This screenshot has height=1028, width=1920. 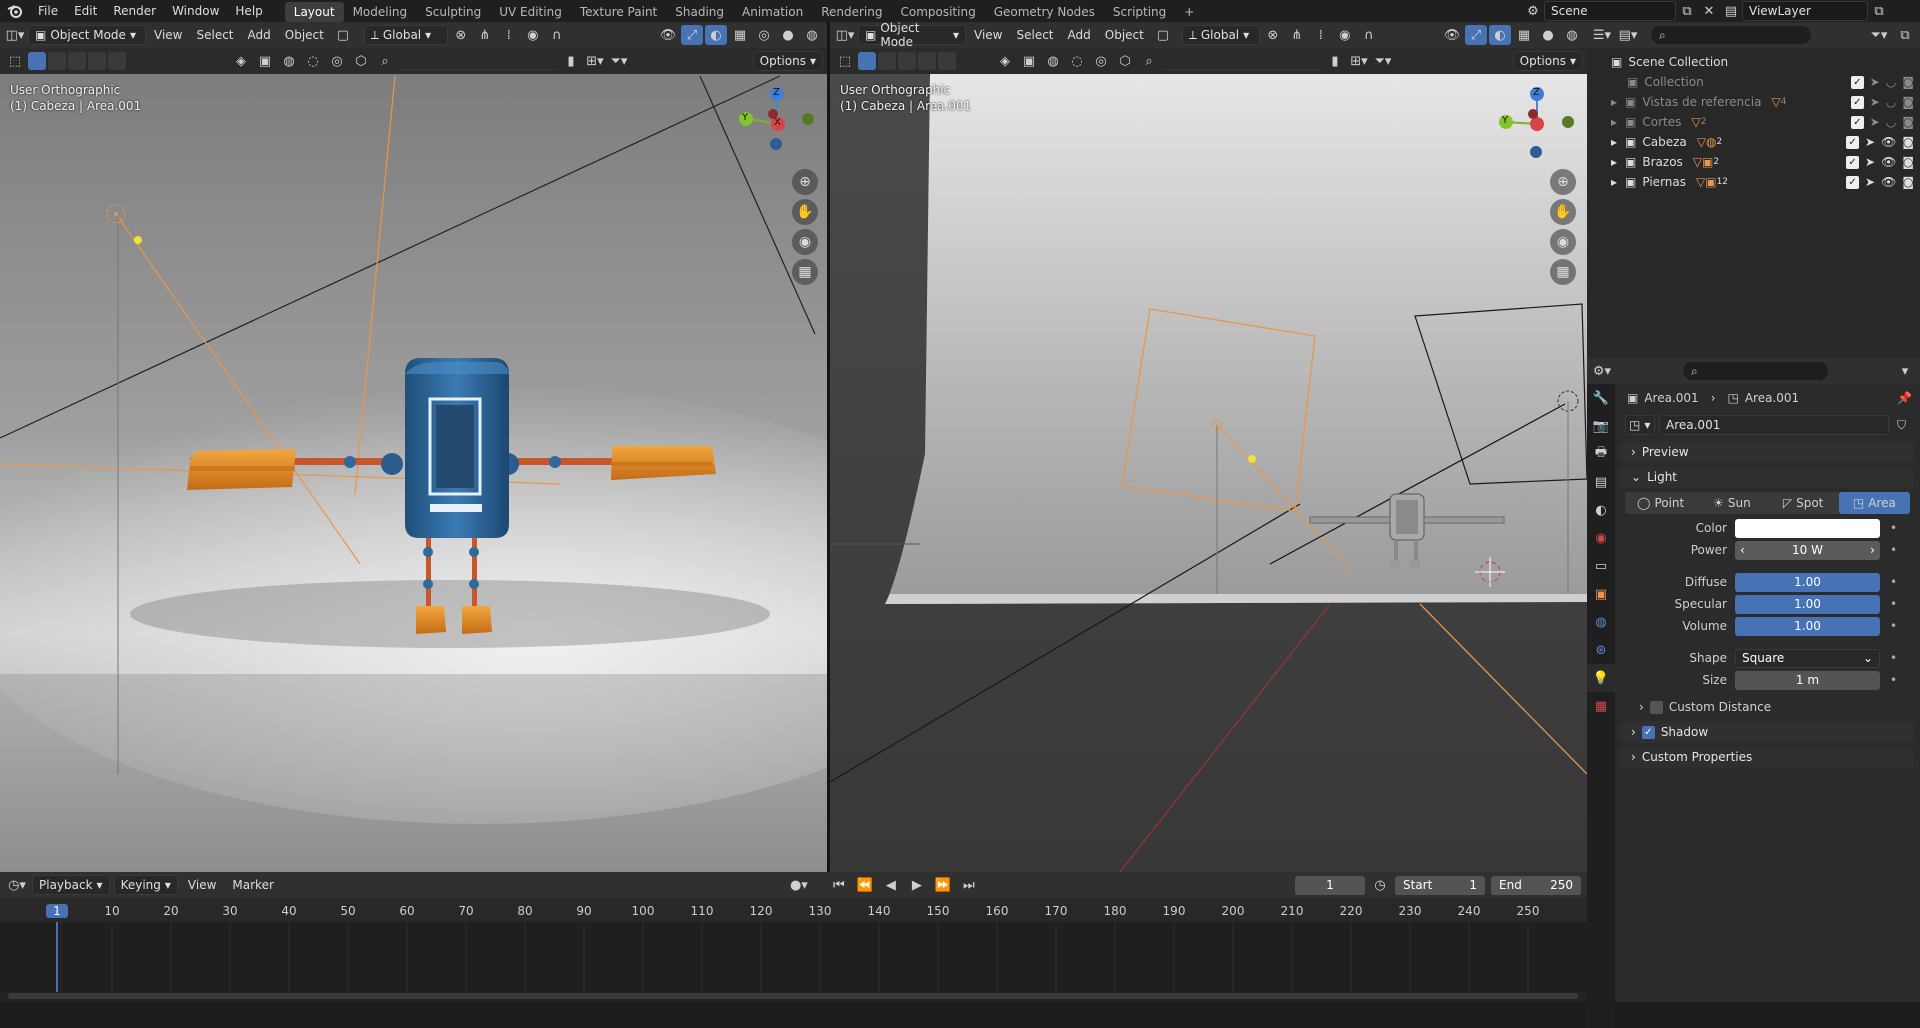 I want to click on output-tab-icon: 🖶, so click(x=1601, y=454).